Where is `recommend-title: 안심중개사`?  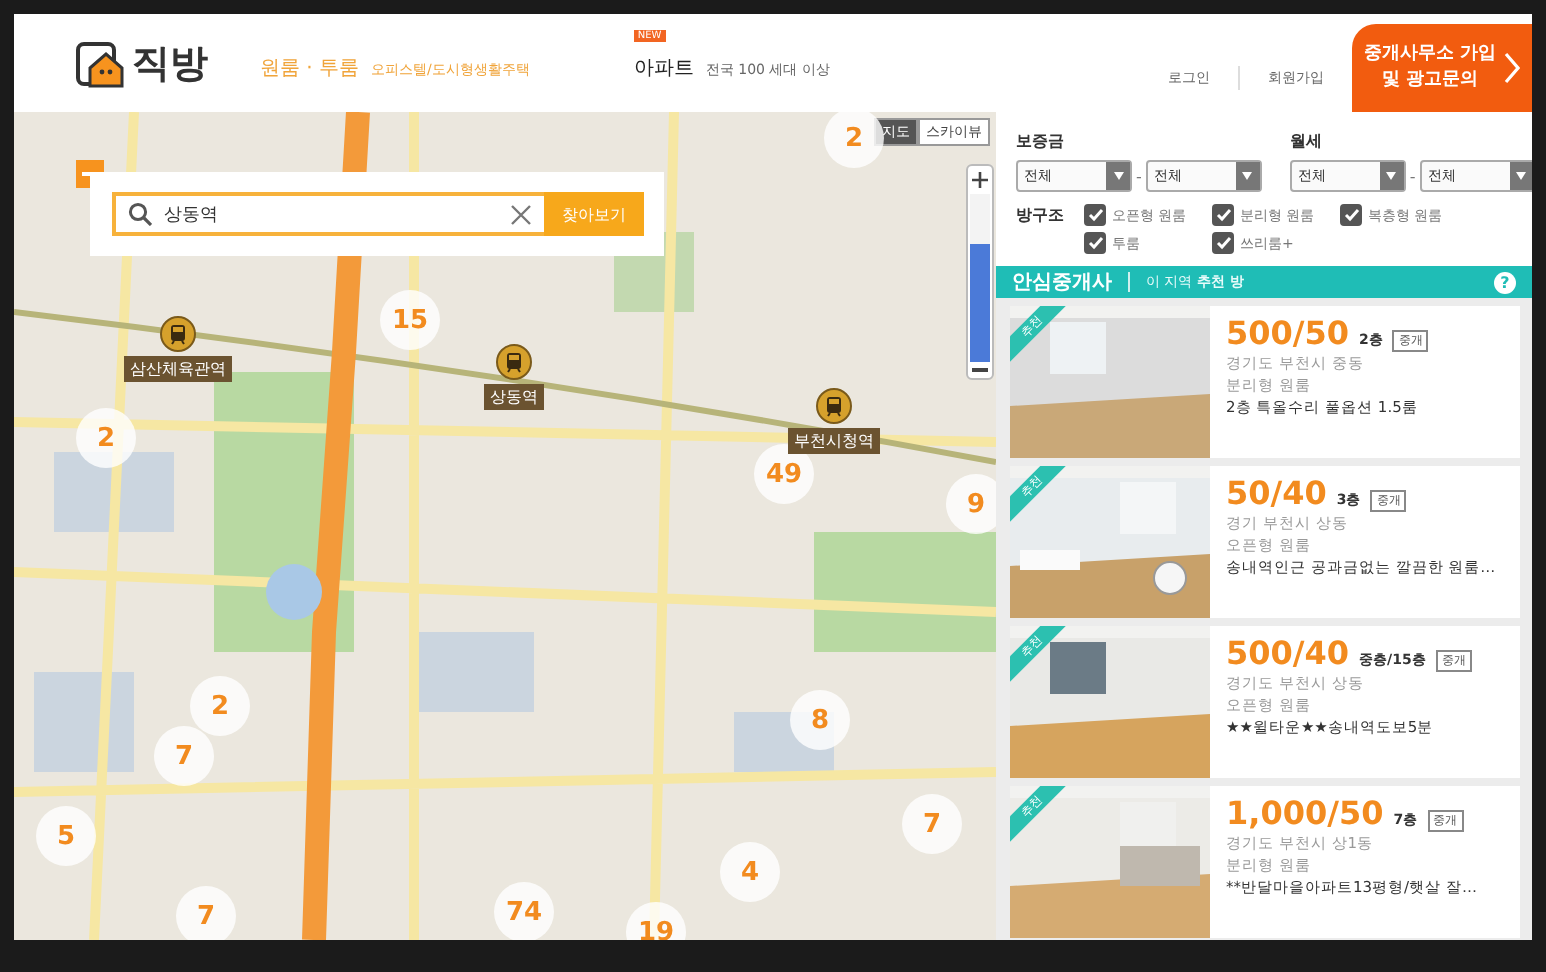 recommend-title: 안심중개사 is located at coordinates (1062, 283).